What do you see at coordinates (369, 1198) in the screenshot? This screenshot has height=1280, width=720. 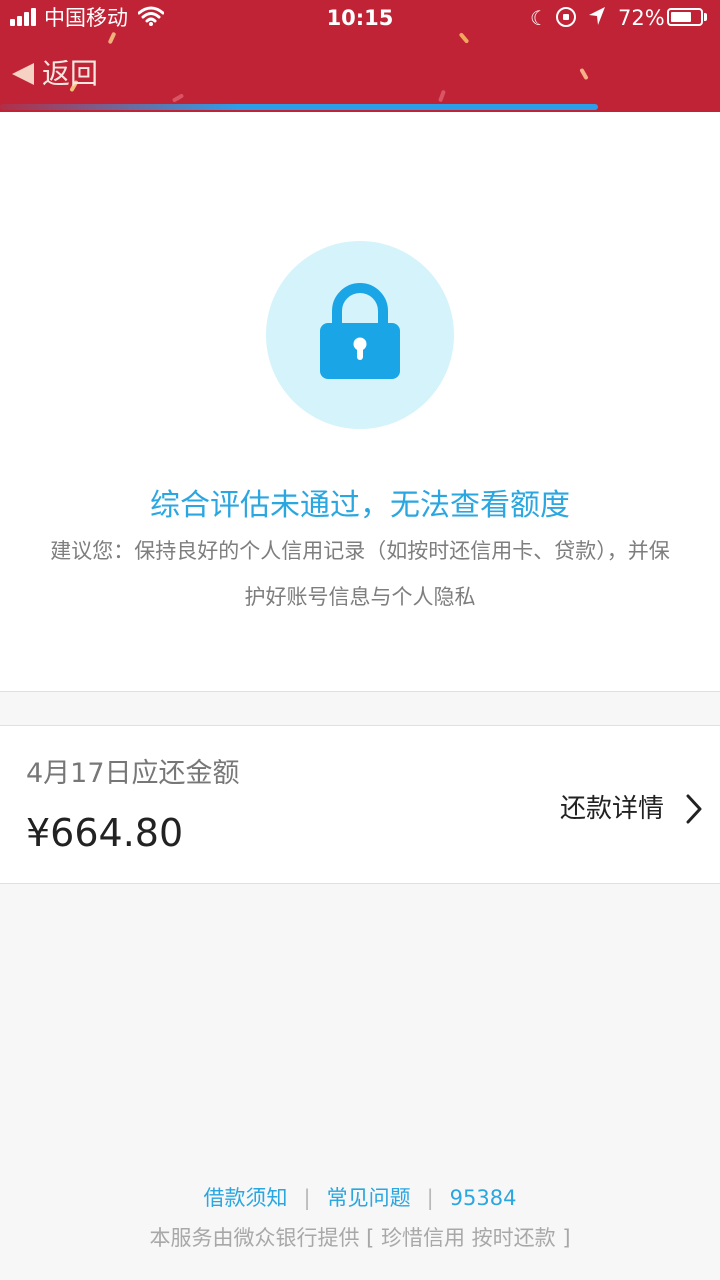 I see `footer-link-faq: 常见问题` at bounding box center [369, 1198].